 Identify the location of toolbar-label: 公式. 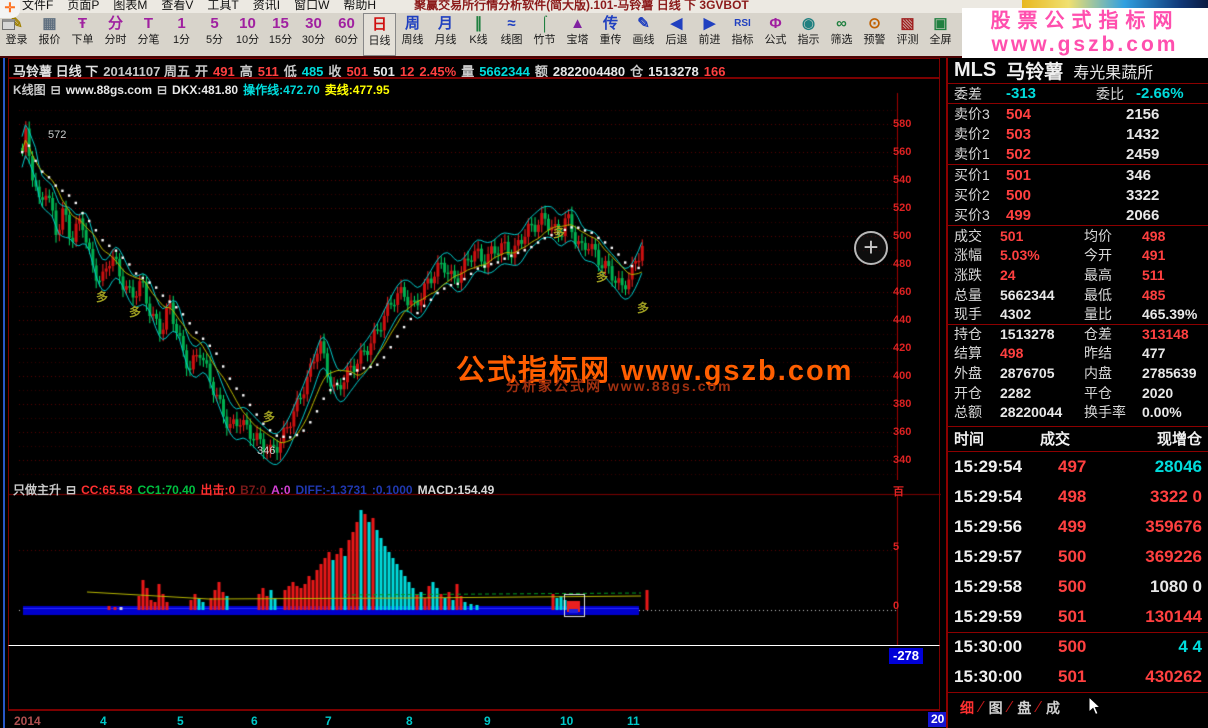
(775, 40).